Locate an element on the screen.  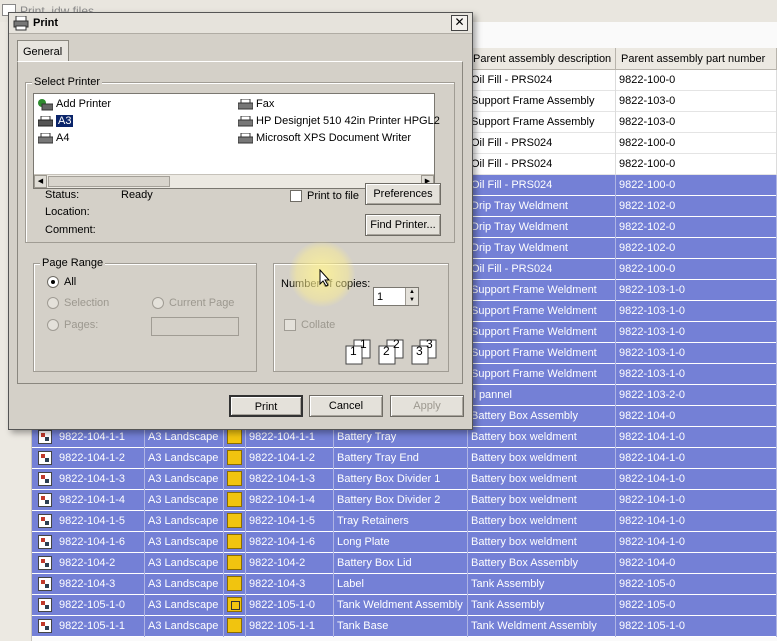
scrollbar-thumb is located at coordinates (109, 181).